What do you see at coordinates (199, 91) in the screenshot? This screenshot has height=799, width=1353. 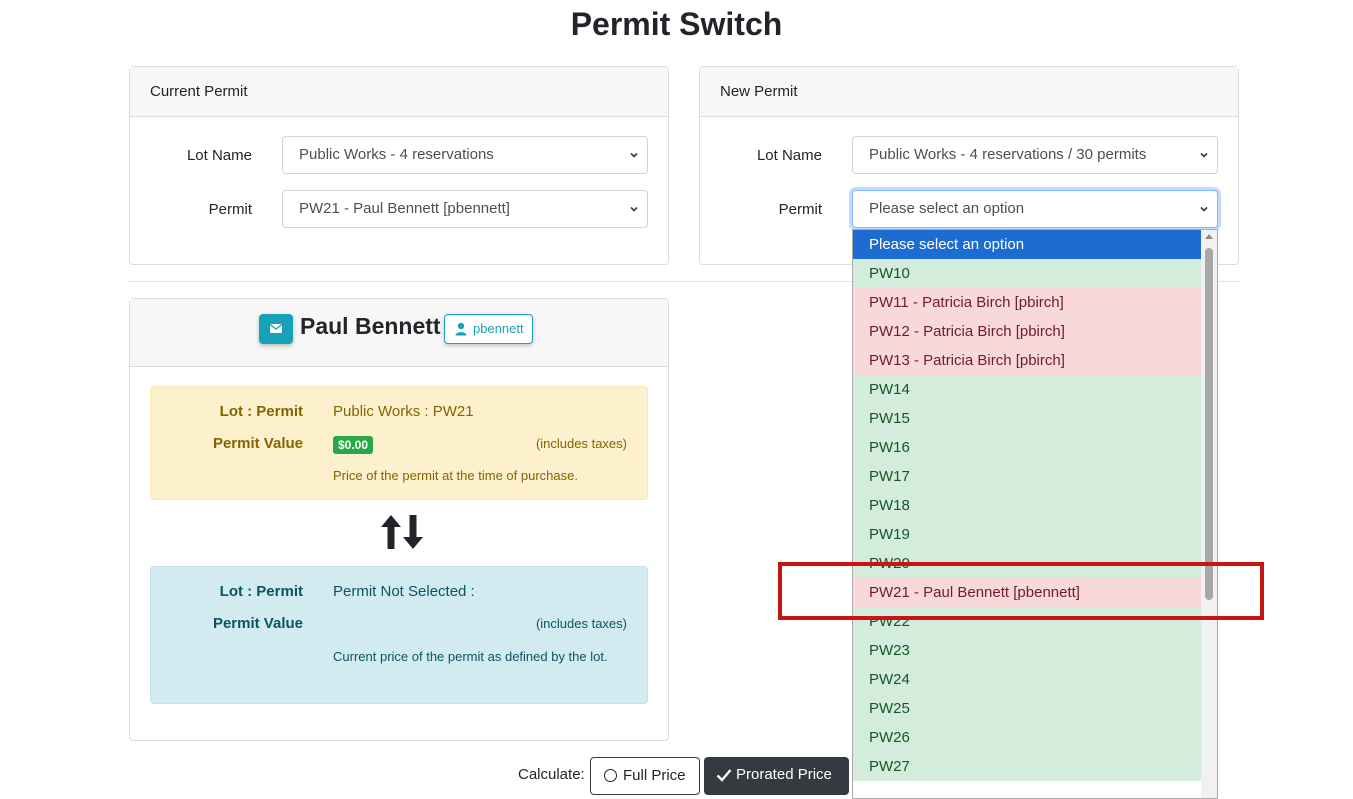 I see `current-permit-title: Current Permit` at bounding box center [199, 91].